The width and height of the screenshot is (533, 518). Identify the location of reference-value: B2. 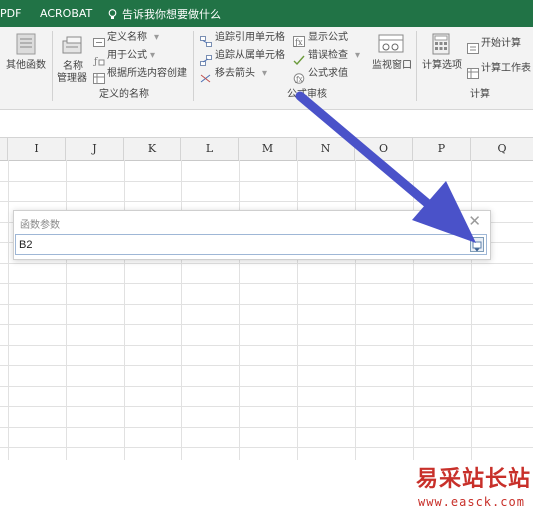
(26, 245).